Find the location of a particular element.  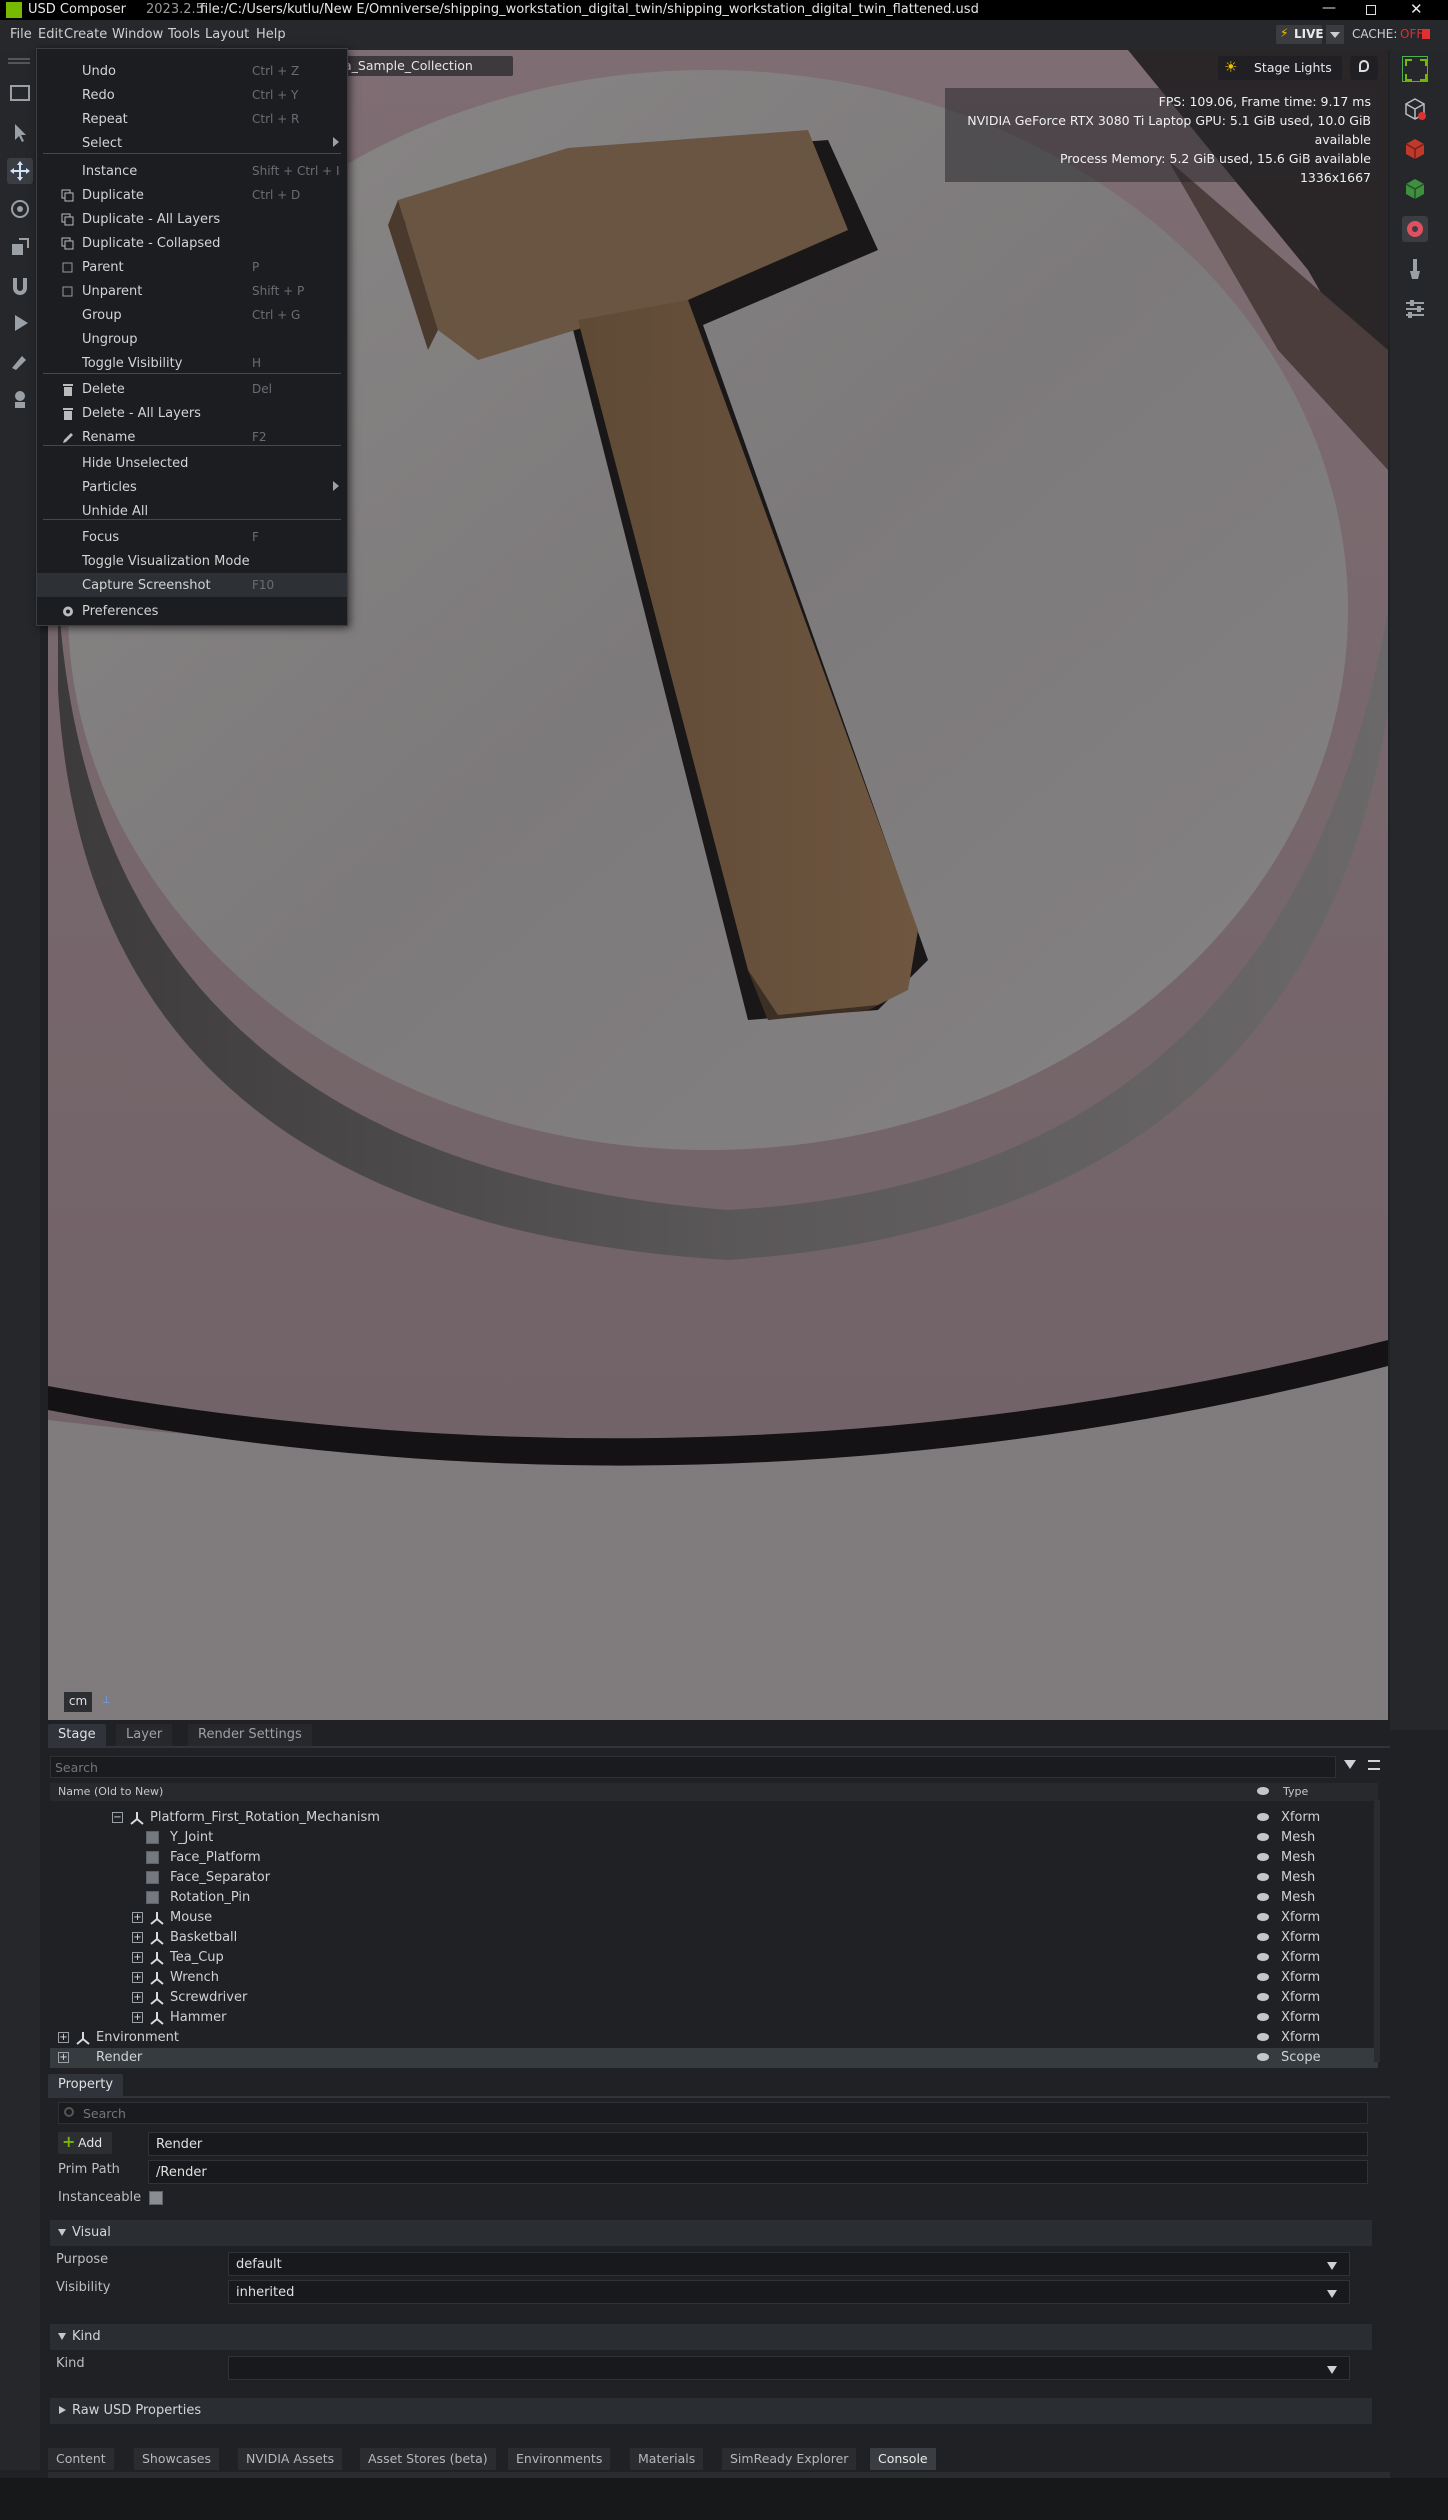

tab-console: Console is located at coordinates (903, 2459).